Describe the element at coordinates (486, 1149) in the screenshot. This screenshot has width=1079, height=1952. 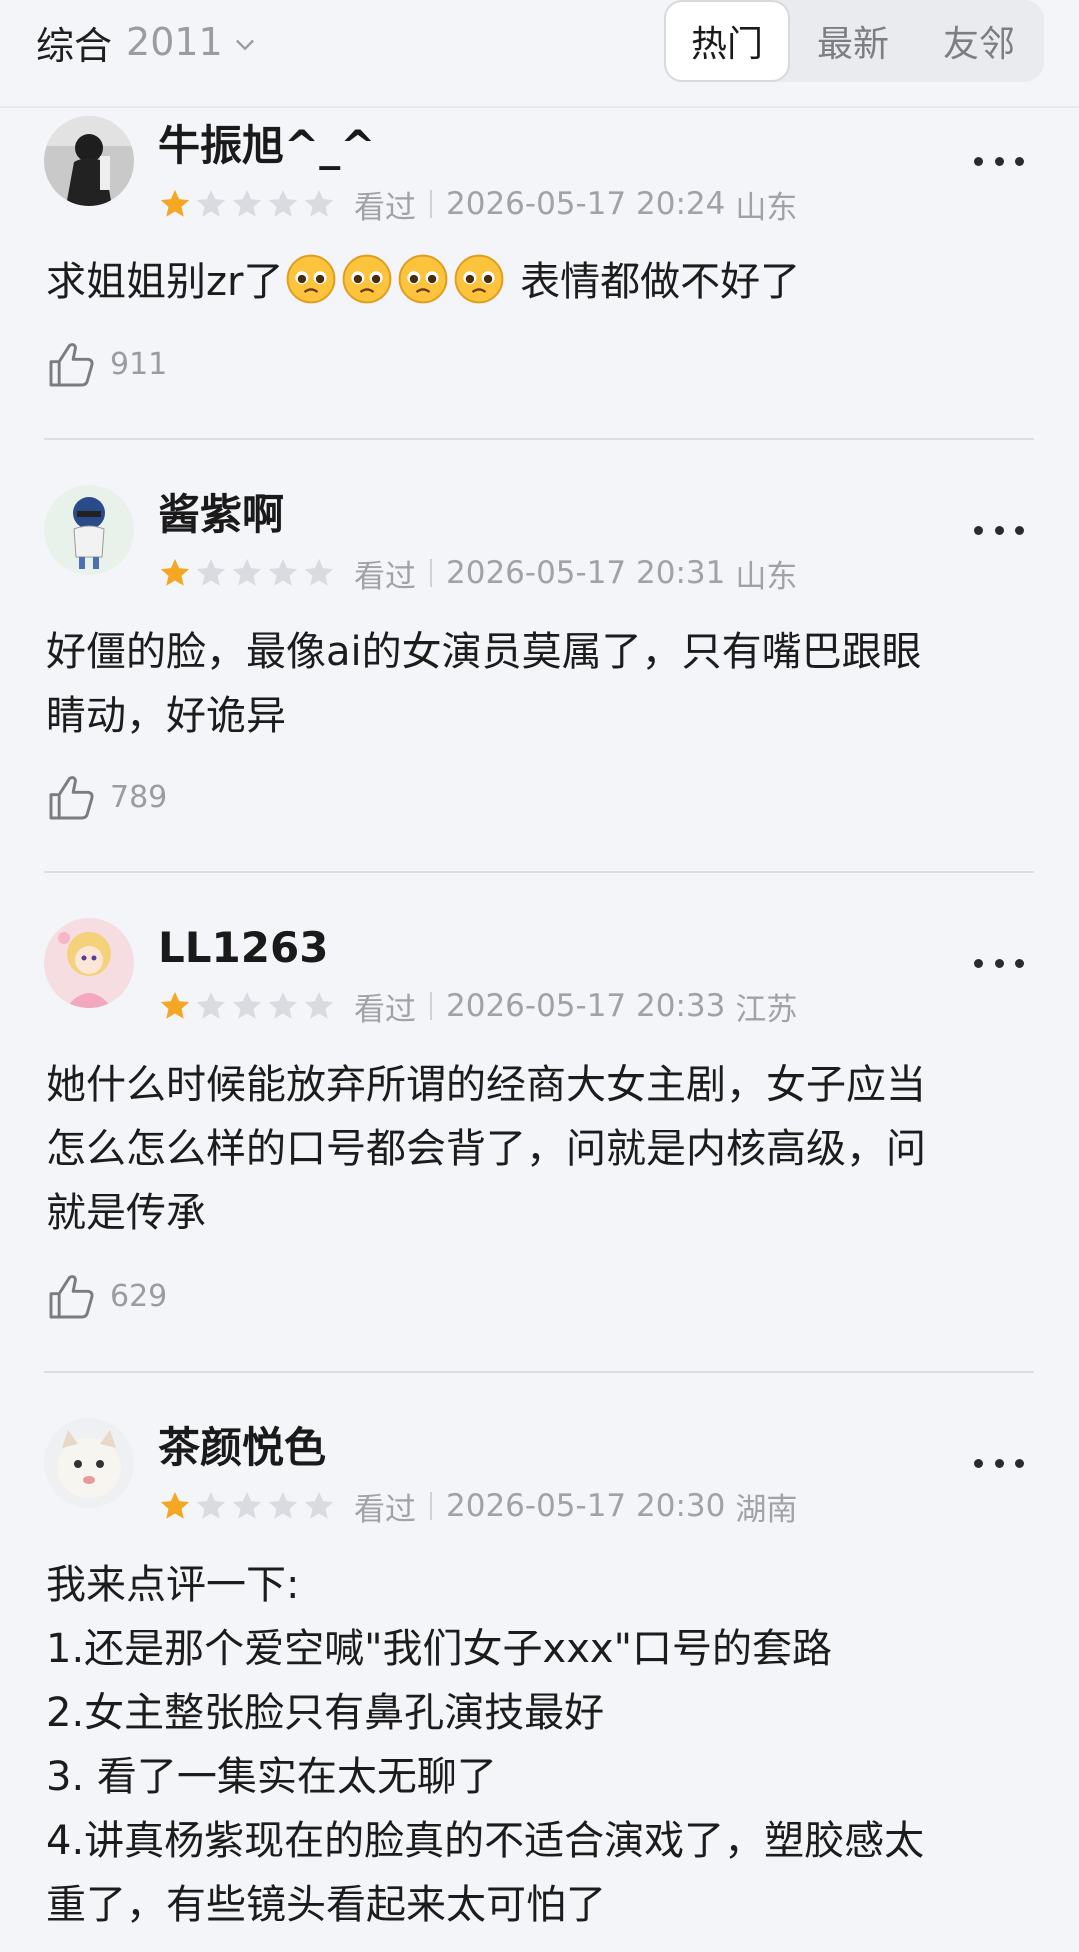
I see `review-text-line: 怎么怎么样的口号都会背了，问就是内核高级，问` at that location.